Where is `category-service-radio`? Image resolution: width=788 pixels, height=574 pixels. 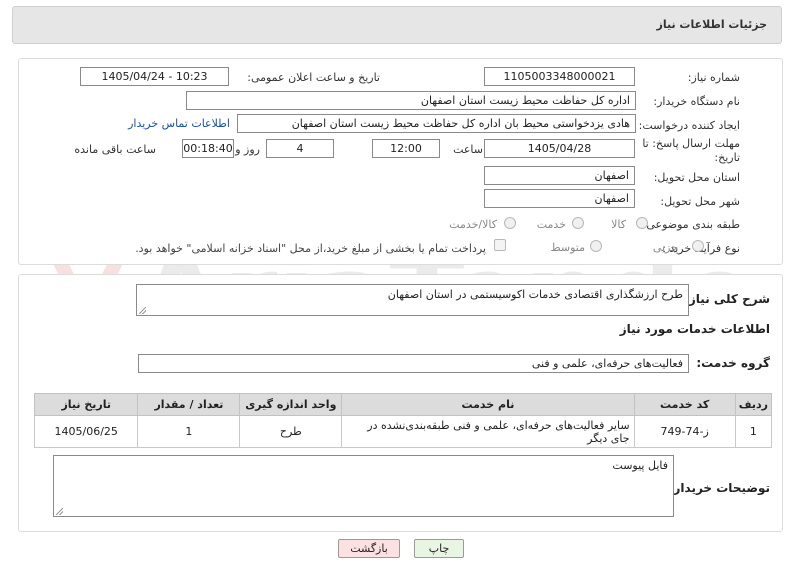
category-service-radio is located at coordinates (578, 223).